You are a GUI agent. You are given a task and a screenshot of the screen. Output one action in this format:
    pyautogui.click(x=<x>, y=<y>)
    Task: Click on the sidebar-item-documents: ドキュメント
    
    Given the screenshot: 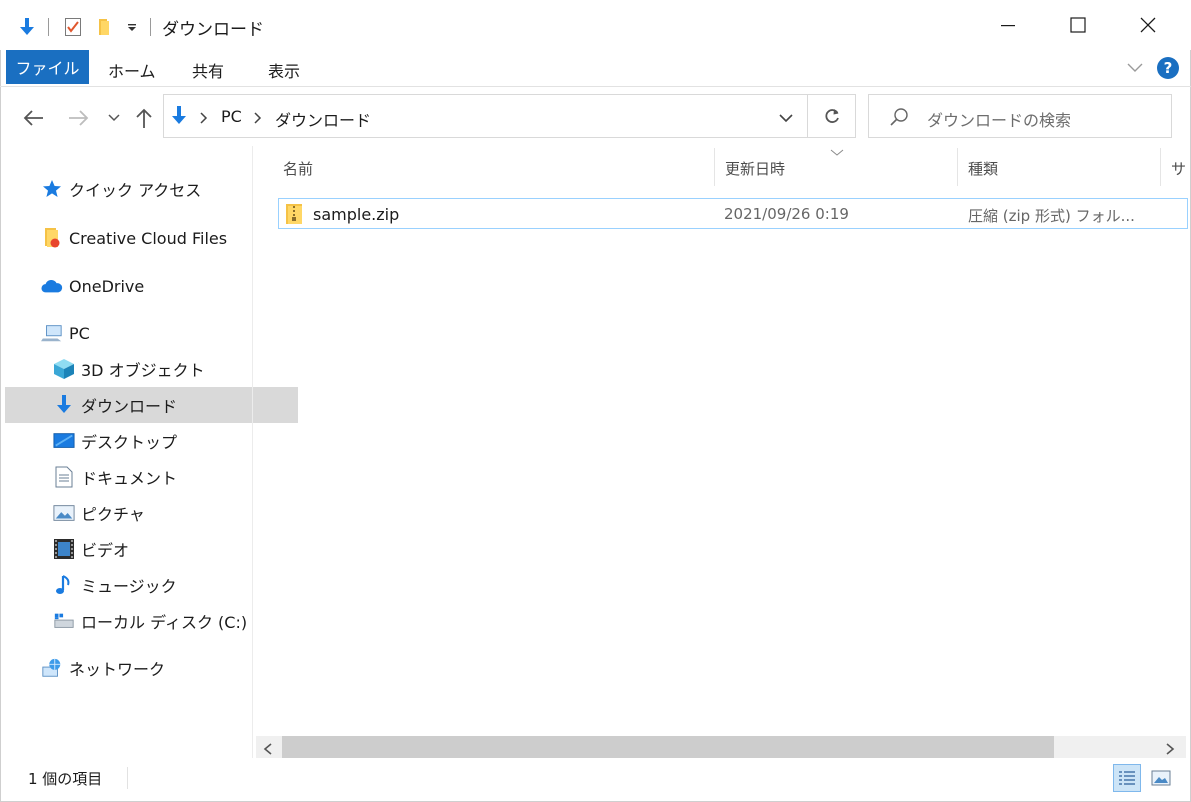 What is the action you would take?
    pyautogui.click(x=151, y=477)
    